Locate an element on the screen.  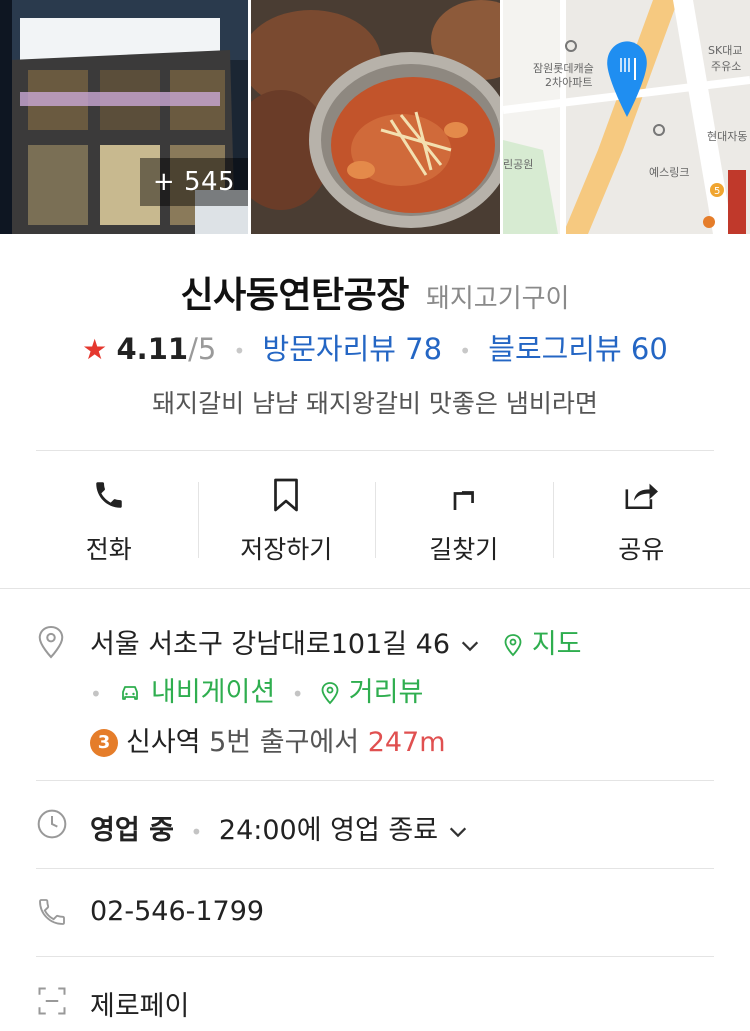
open-status: 영업 중 is located at coordinates (132, 830).